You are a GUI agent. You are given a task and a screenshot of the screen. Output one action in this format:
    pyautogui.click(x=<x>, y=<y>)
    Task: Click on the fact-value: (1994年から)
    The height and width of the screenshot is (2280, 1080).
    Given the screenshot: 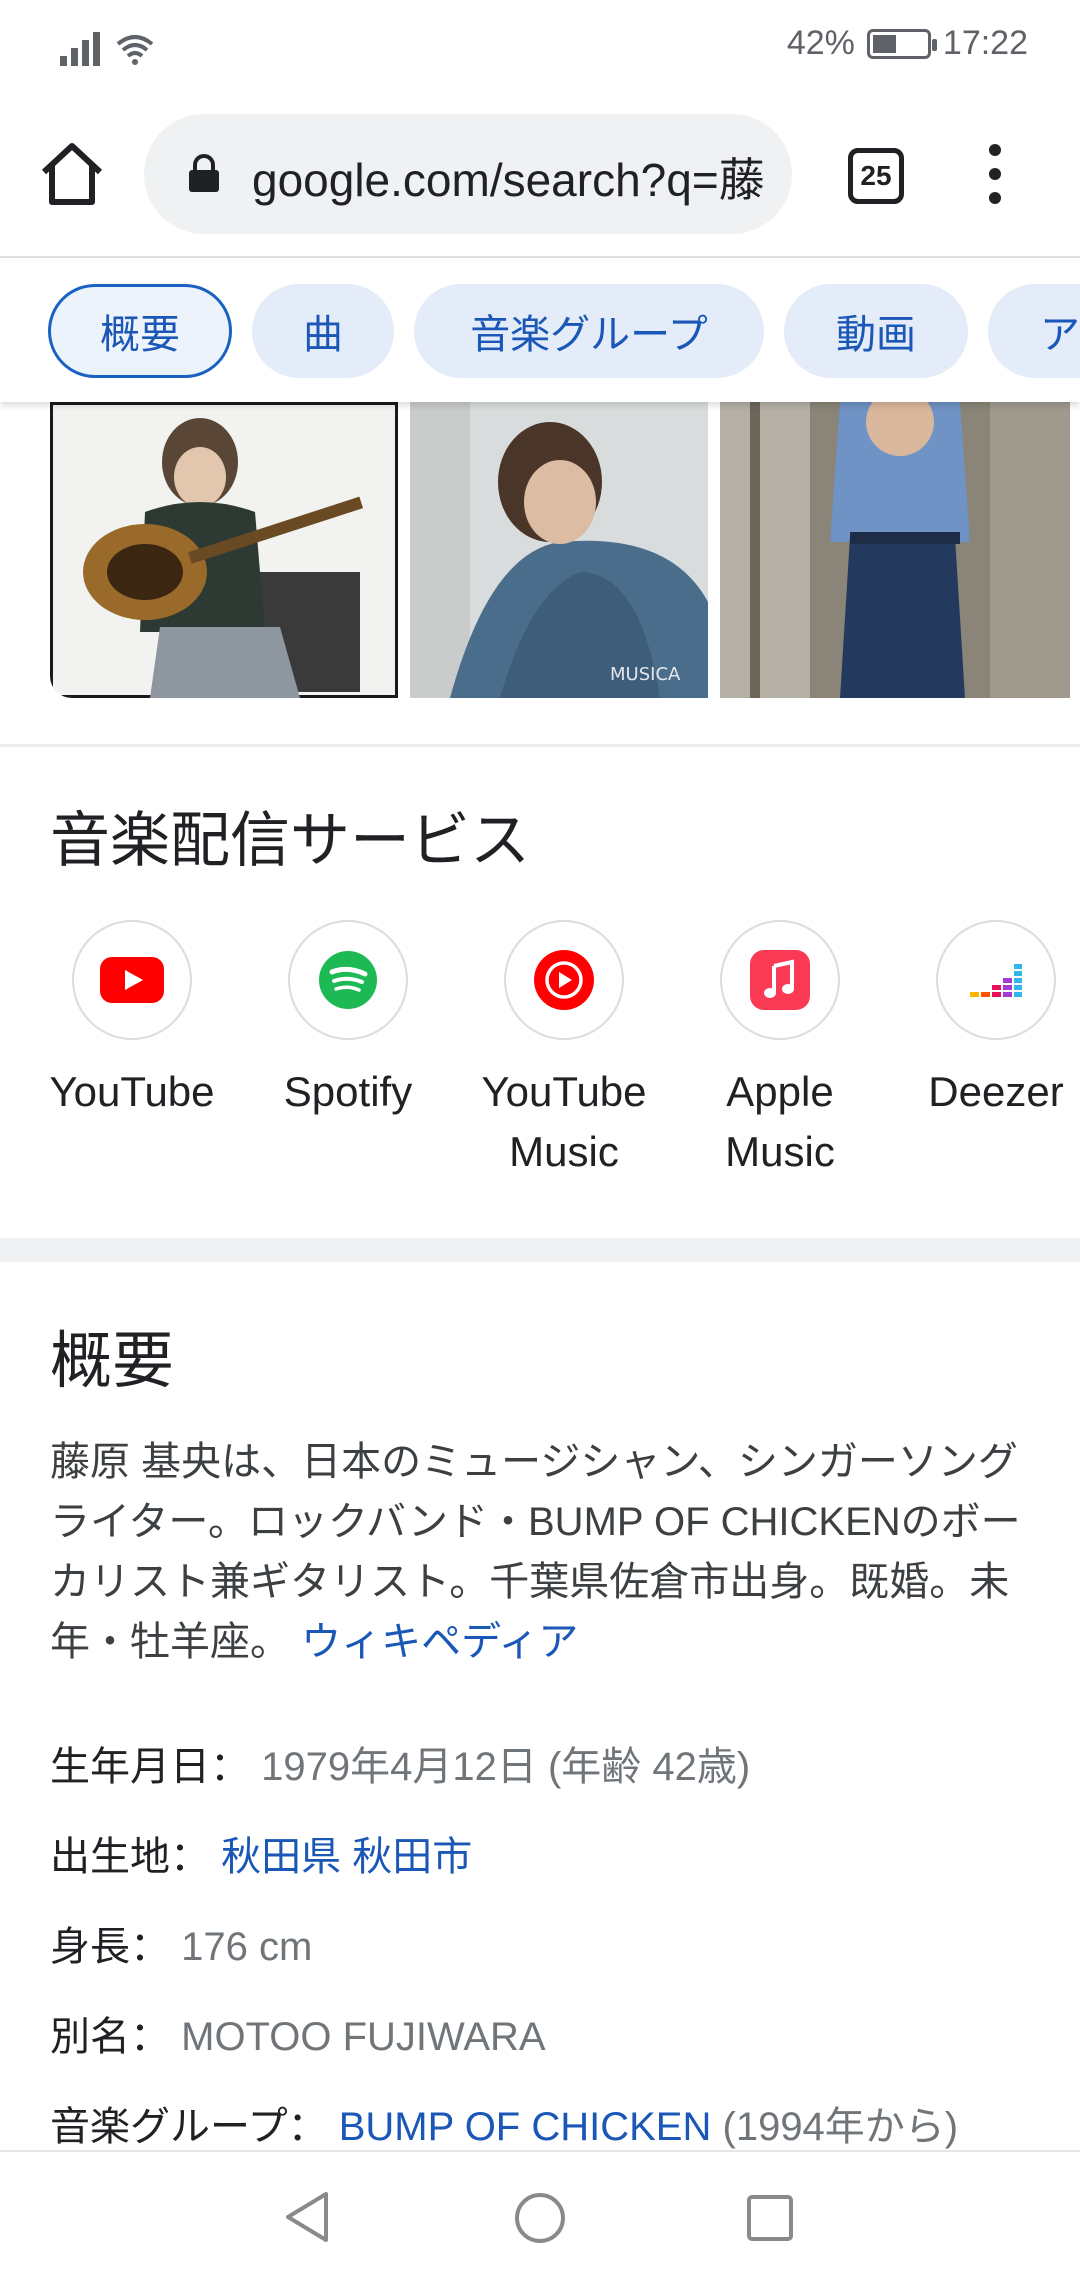 What is the action you would take?
    pyautogui.click(x=840, y=2127)
    